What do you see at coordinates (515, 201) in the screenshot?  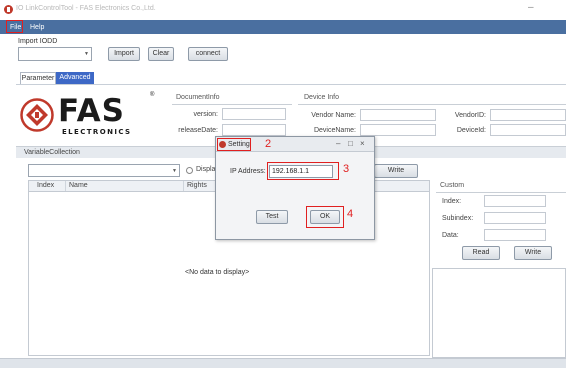 I see `custom-index-input` at bounding box center [515, 201].